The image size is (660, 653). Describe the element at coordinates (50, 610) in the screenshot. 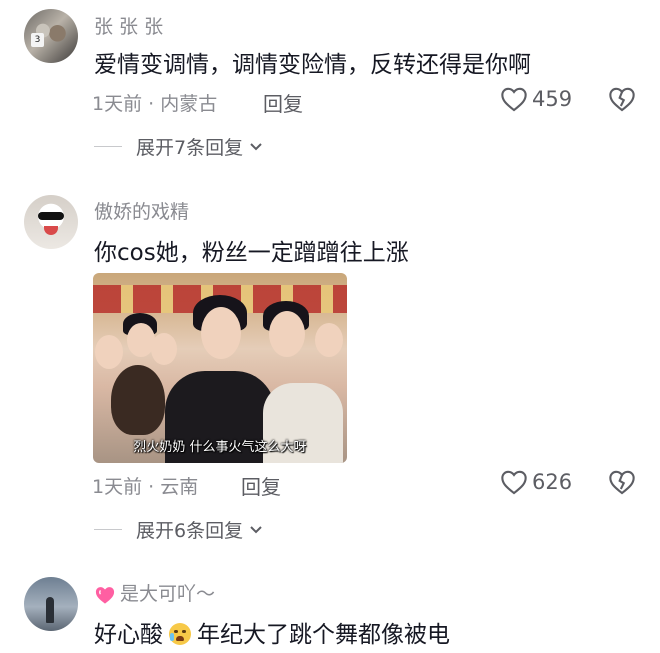

I see `figure-graphic` at that location.